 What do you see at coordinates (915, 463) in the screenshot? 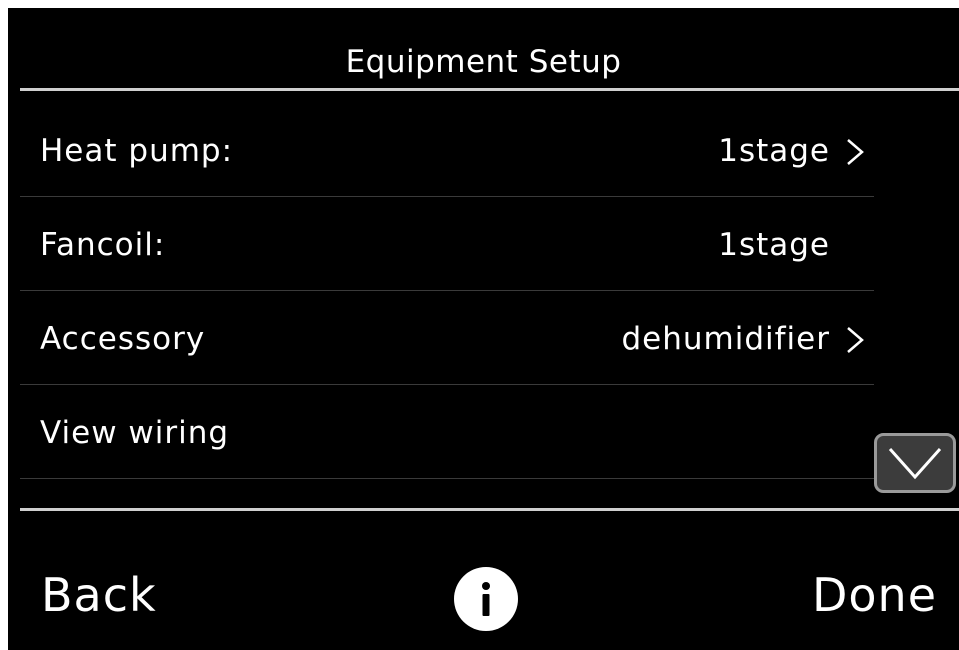
I see `scroll-down-button` at bounding box center [915, 463].